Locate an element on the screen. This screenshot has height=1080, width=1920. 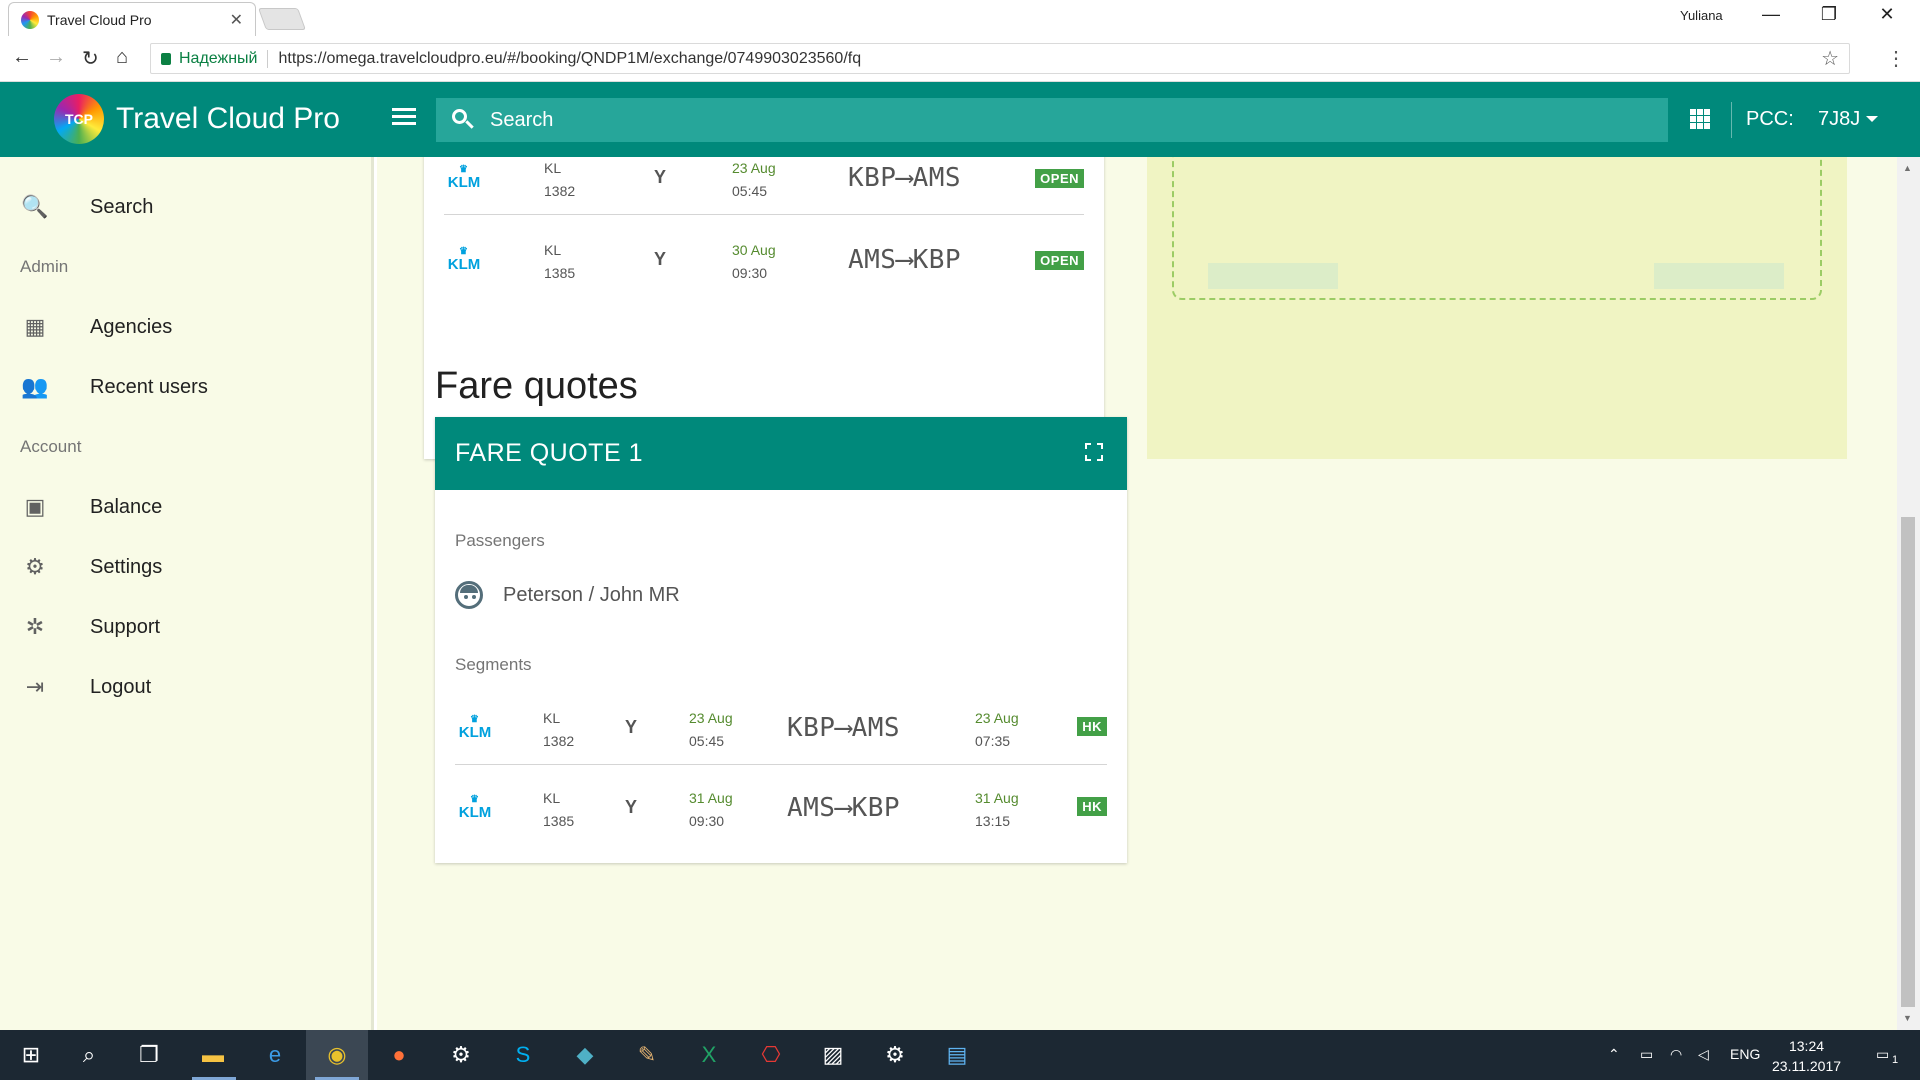
settings-gears-icon: ⚙ is located at coordinates (461, 1055).